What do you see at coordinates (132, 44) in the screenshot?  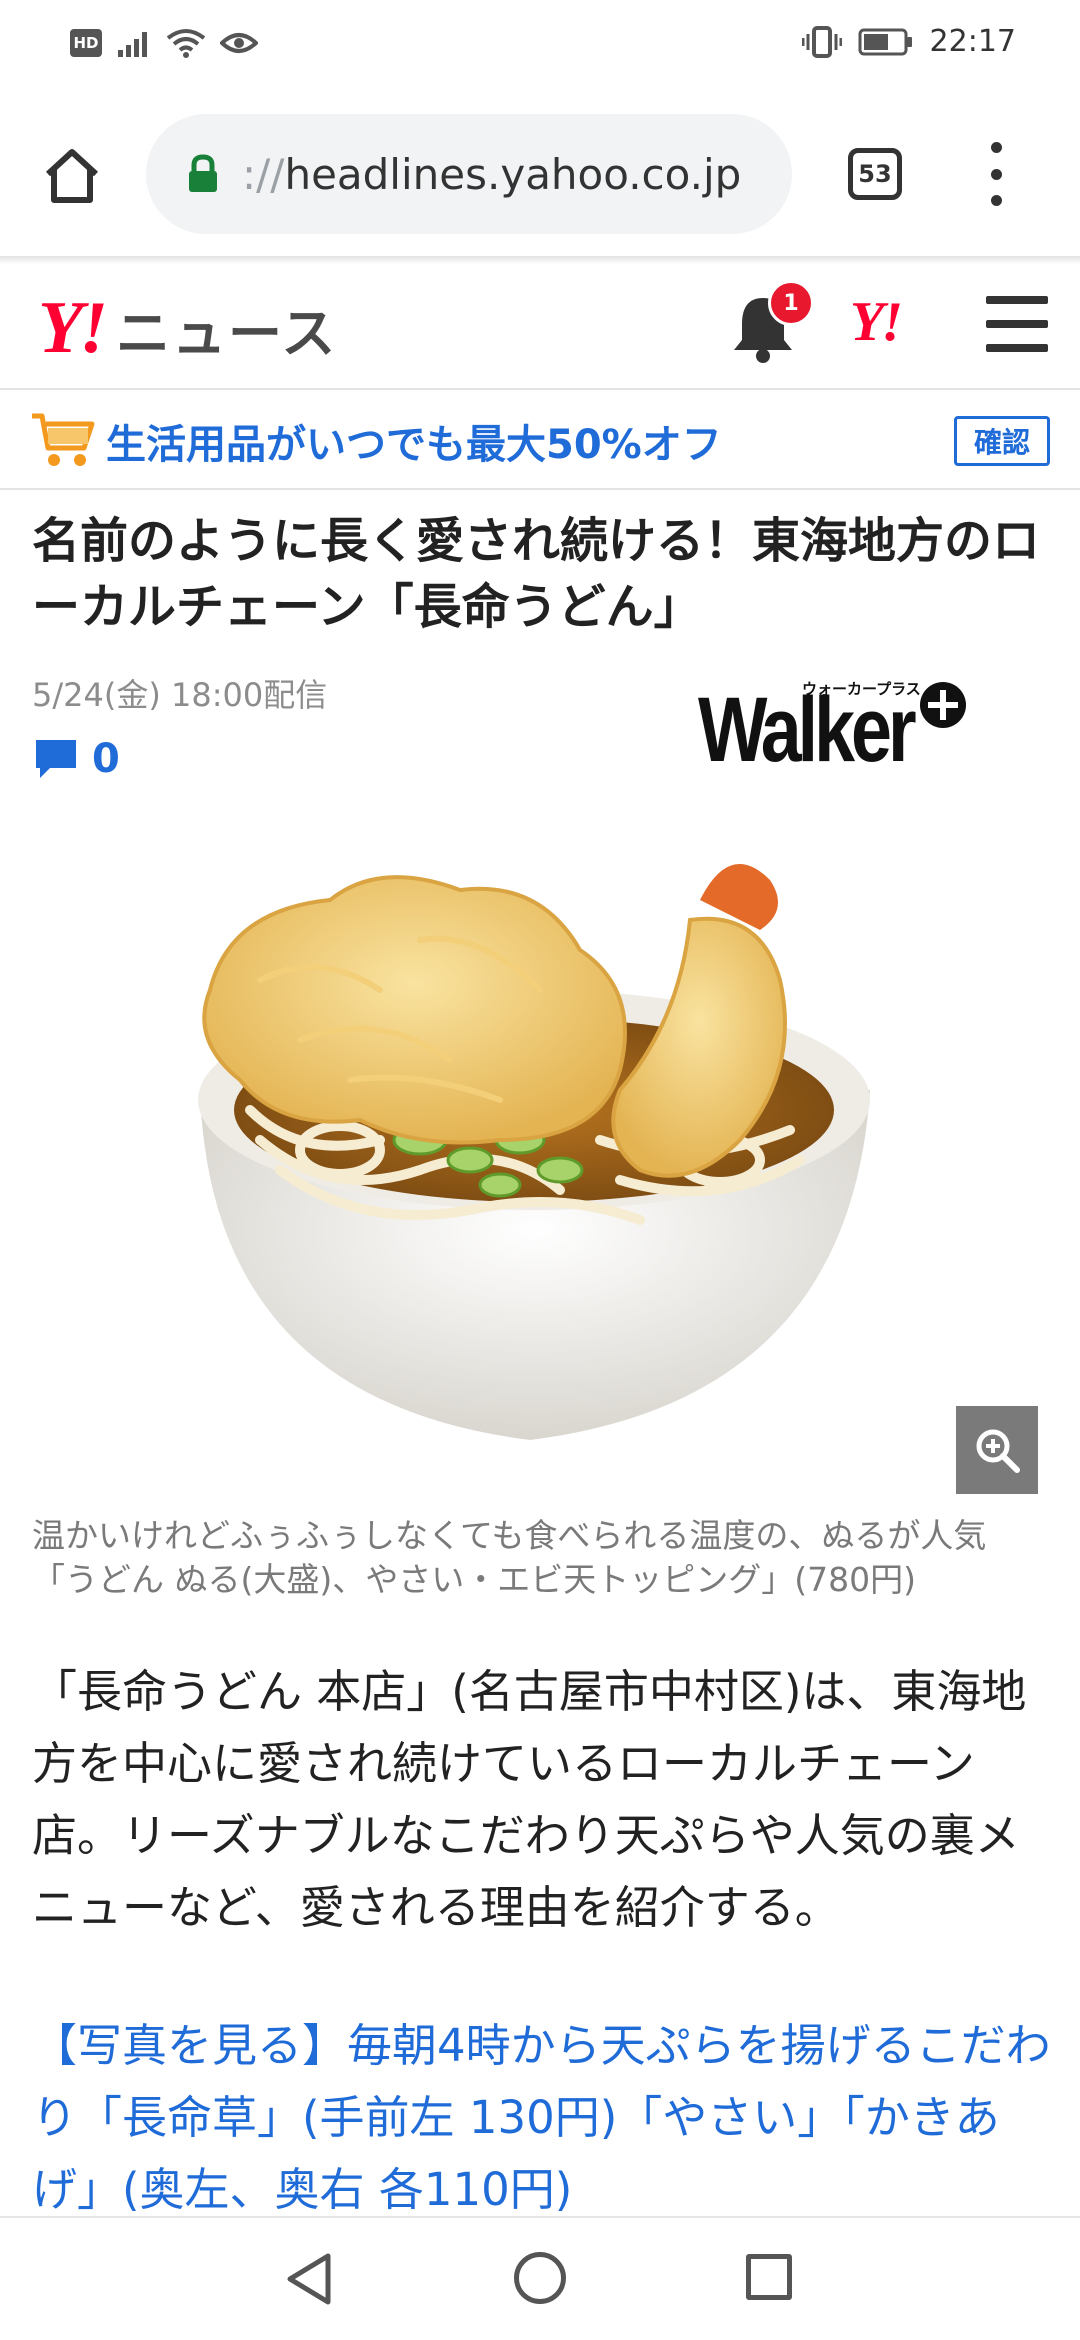 I see `signal-icon` at bounding box center [132, 44].